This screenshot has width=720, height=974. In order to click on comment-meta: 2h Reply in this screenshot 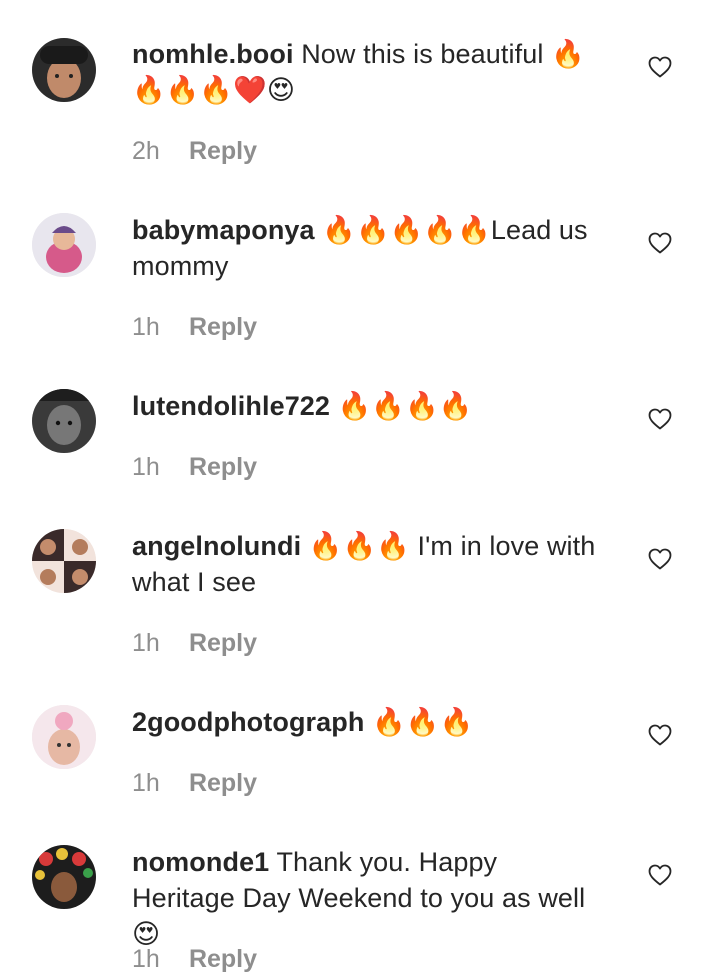, I will do `click(194, 151)`.